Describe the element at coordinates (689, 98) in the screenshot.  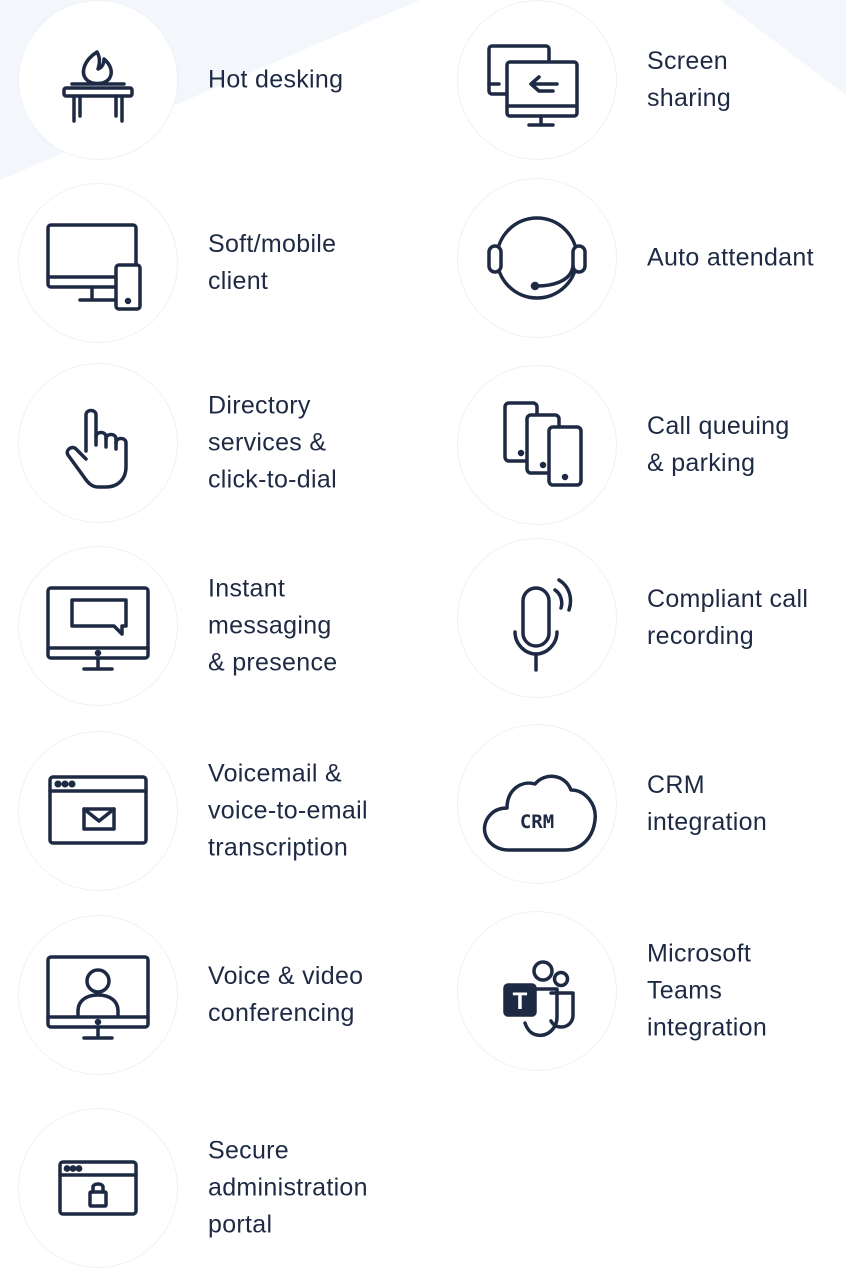
I see `feature-label-line: sharing` at that location.